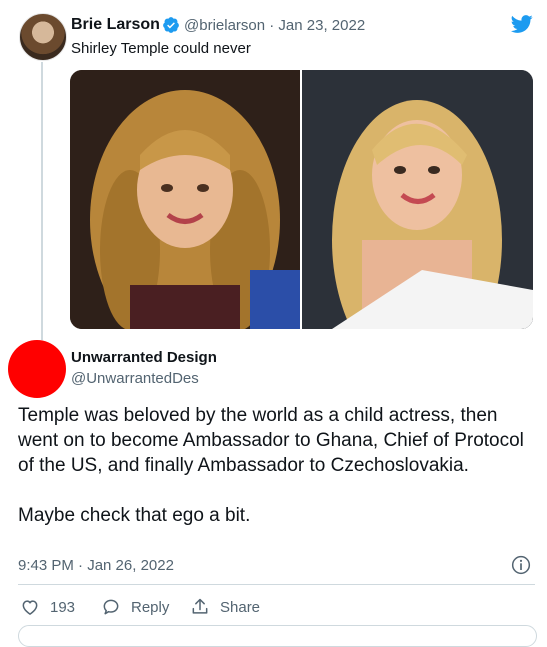 This screenshot has height=647, width=547. Describe the element at coordinates (276, 584) in the screenshot. I see `actions-divider` at that location.